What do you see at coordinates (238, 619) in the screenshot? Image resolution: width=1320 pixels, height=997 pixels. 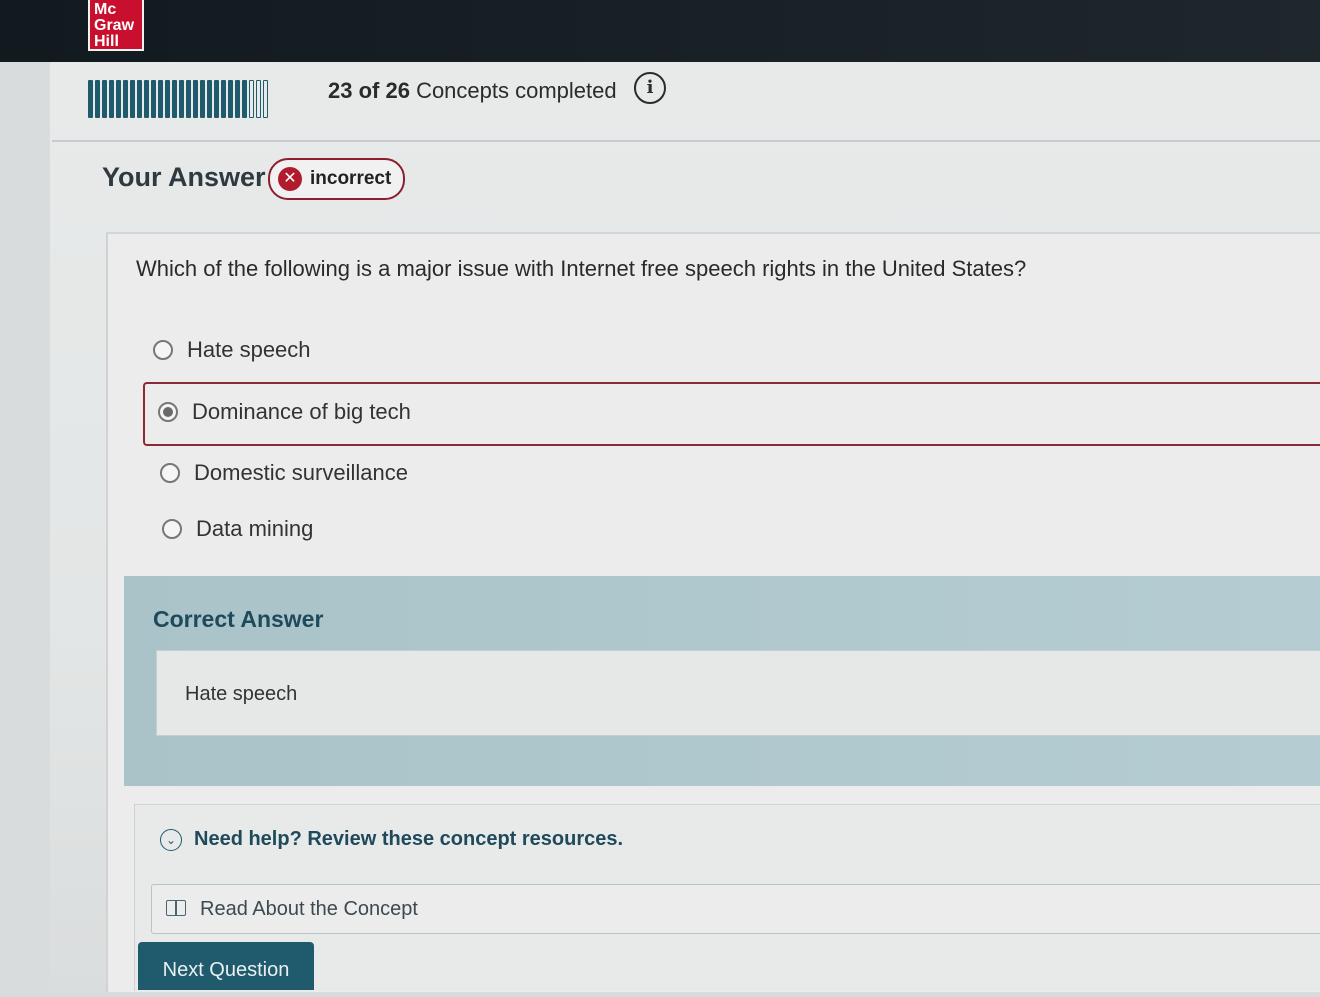 I see `correct-answer-heading: Correct Answer` at bounding box center [238, 619].